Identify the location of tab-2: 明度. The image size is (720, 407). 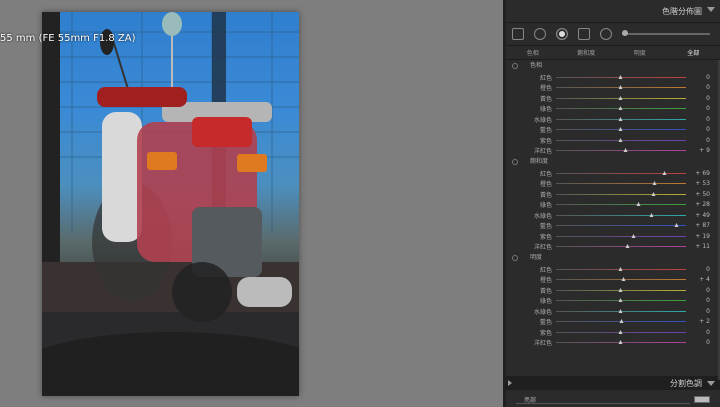
(640, 52).